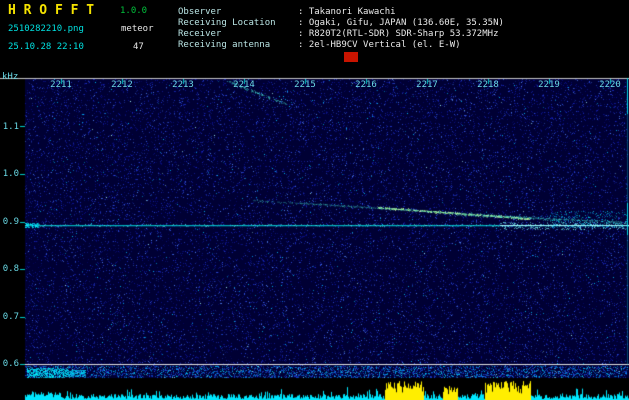 The image size is (629, 400). Describe the element at coordinates (46, 29) in the screenshot. I see `output-filename: 2510282210.png` at that location.